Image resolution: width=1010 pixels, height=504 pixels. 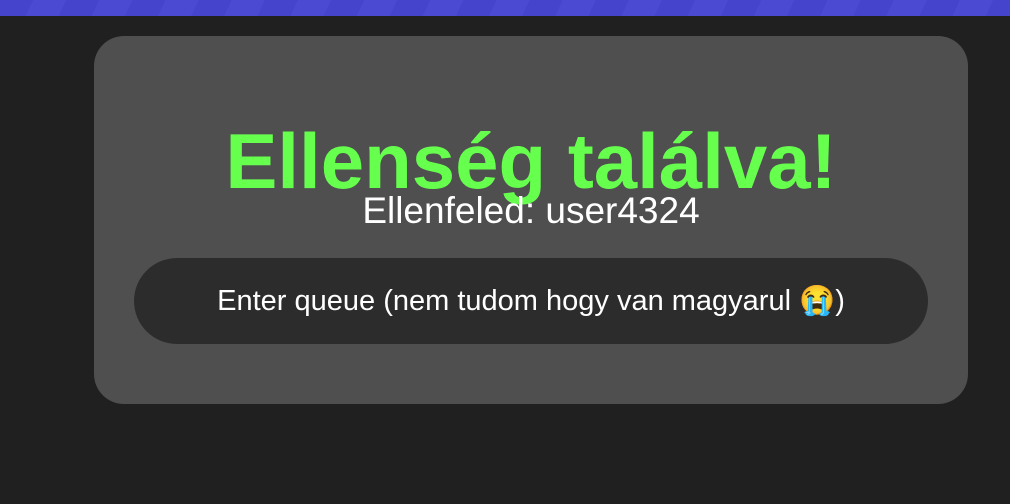 What do you see at coordinates (531, 210) in the screenshot?
I see `opponent-label: Ellenfeled: user4324` at bounding box center [531, 210].